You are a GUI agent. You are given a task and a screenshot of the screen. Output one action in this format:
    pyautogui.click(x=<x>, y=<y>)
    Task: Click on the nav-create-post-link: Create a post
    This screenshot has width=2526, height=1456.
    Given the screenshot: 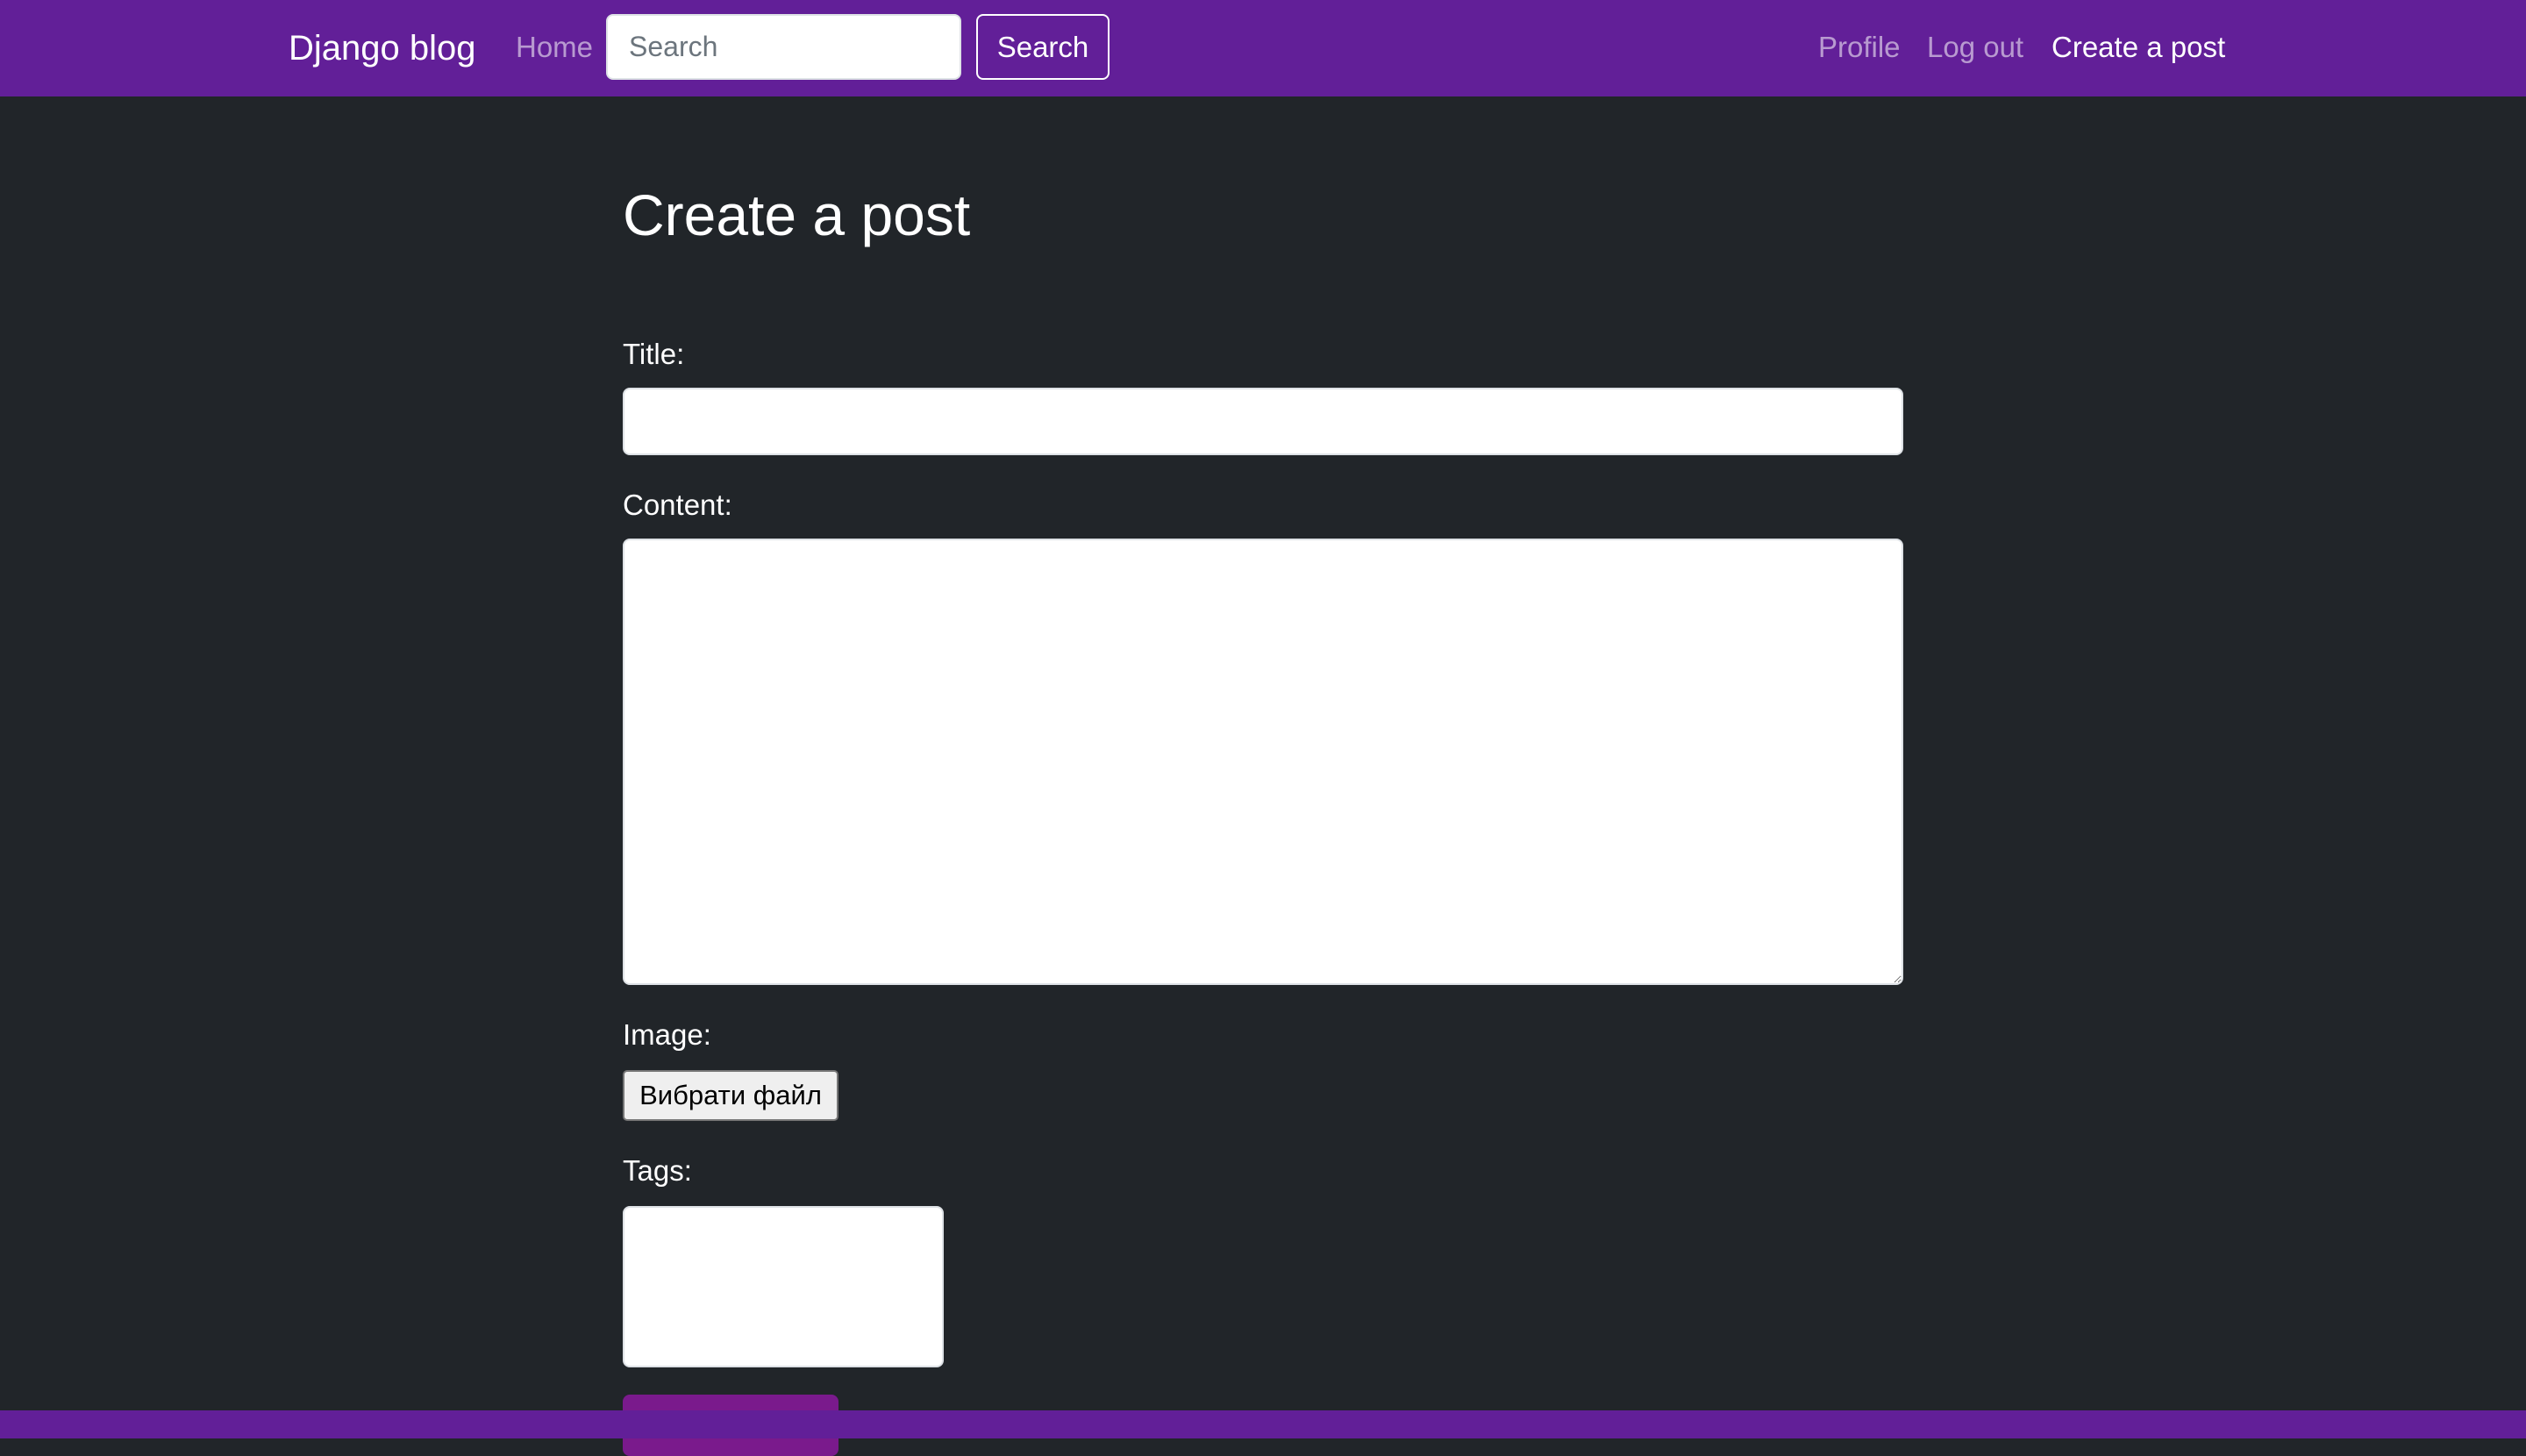 What is the action you would take?
    pyautogui.click(x=2138, y=47)
    